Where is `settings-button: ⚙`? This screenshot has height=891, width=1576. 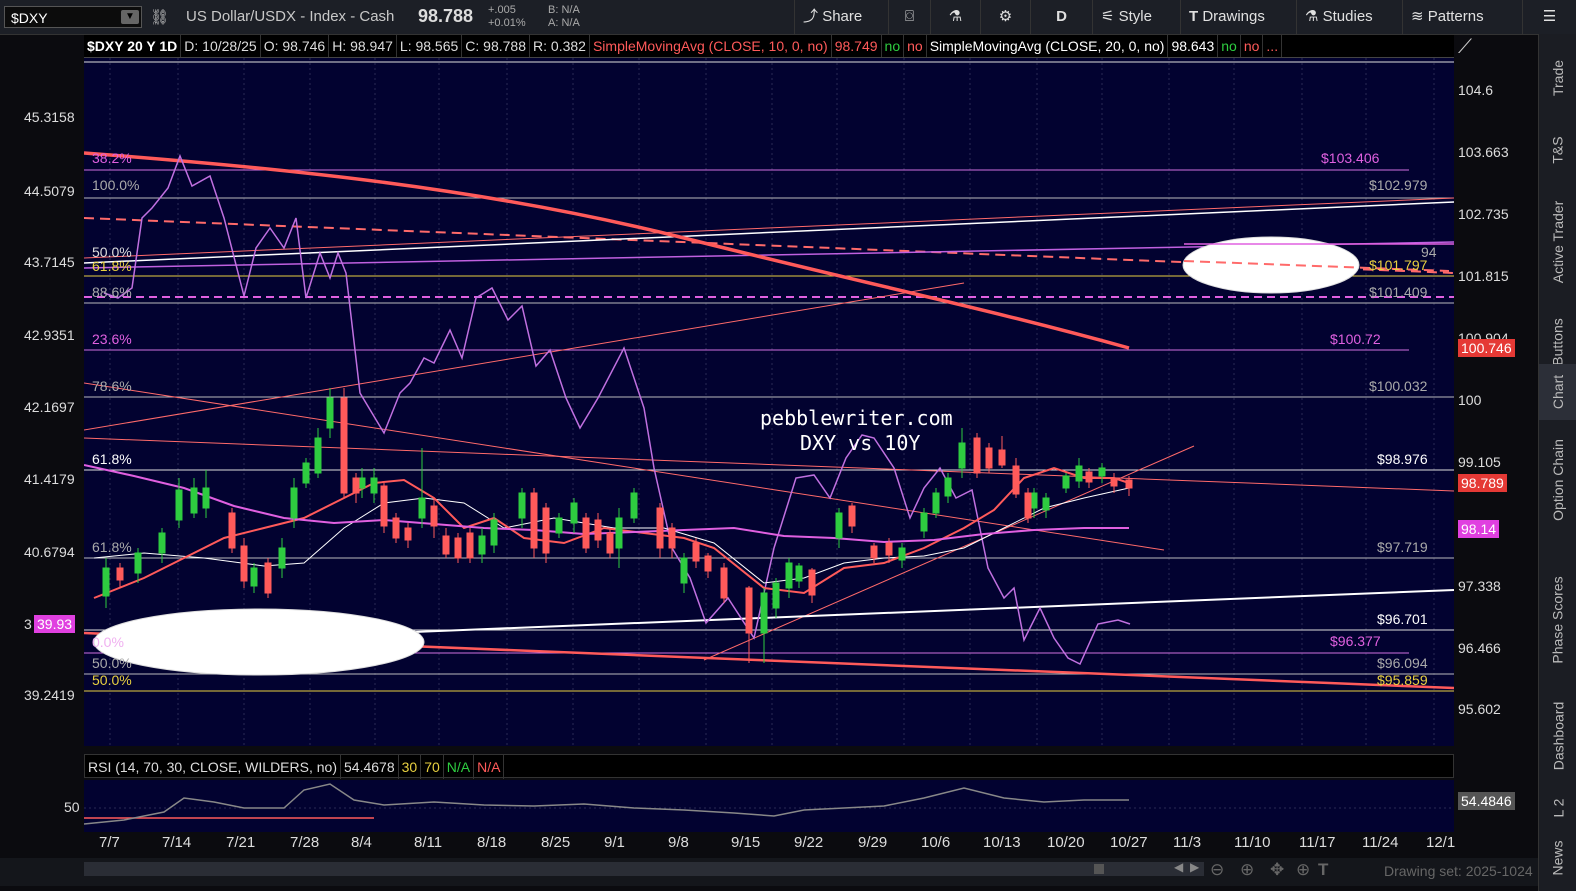
settings-button: ⚙ is located at coordinates (1005, 17).